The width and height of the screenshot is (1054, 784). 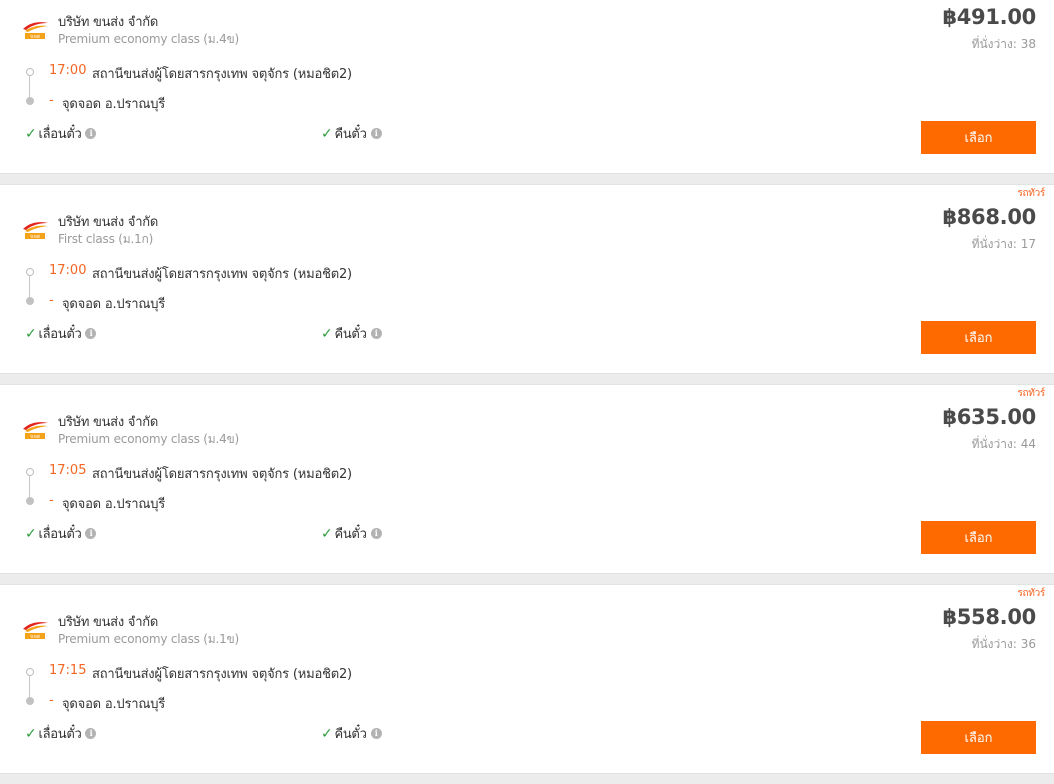 I want to click on price: ฿558.00, so click(x=989, y=617).